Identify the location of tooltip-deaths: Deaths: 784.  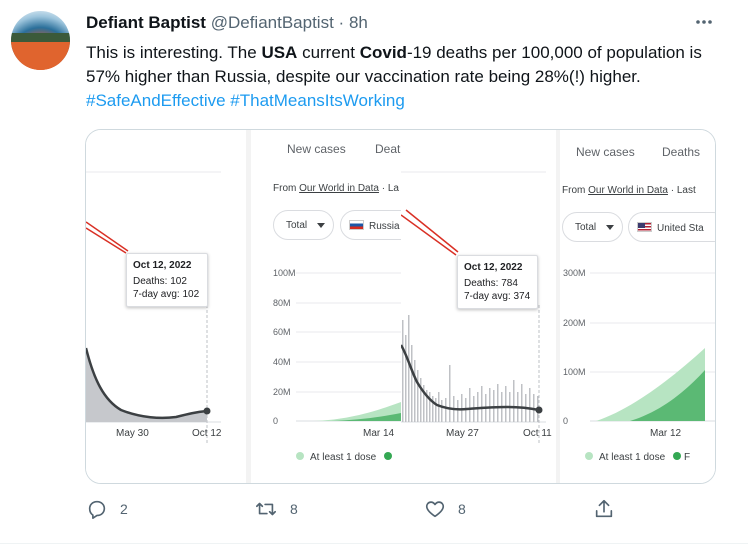
(491, 283).